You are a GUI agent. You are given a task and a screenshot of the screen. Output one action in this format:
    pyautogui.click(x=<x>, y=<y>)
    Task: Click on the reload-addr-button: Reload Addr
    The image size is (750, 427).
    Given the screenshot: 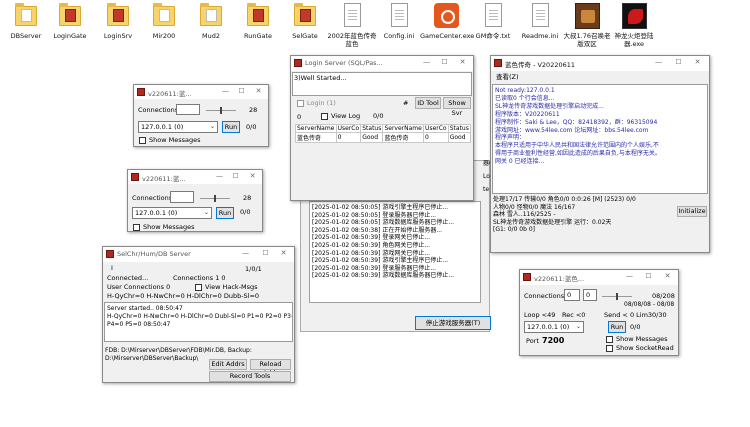 What is the action you would take?
    pyautogui.click(x=270, y=368)
    